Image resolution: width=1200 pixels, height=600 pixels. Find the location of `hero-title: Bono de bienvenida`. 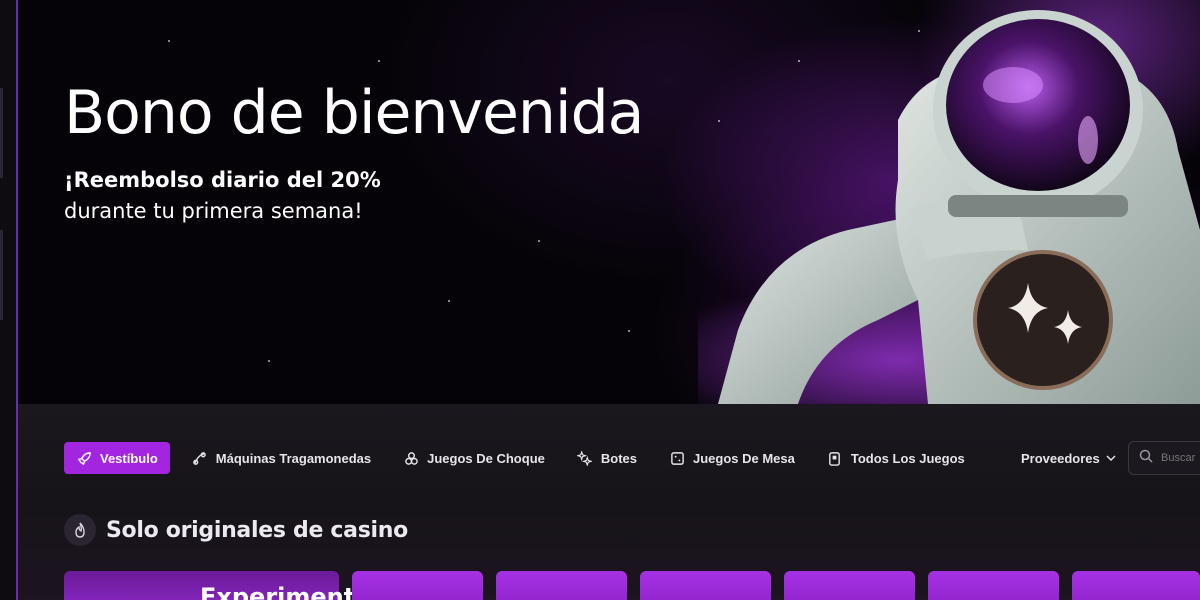

hero-title: Bono de bienvenida is located at coordinates (354, 113).